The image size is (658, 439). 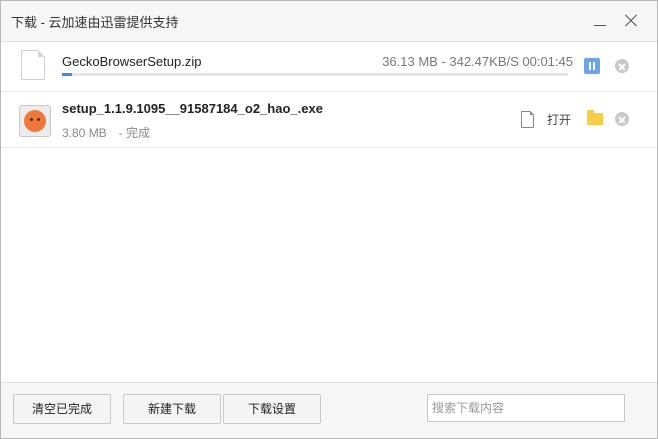 I want to click on download-settings-button: 下载设置, so click(x=272, y=409).